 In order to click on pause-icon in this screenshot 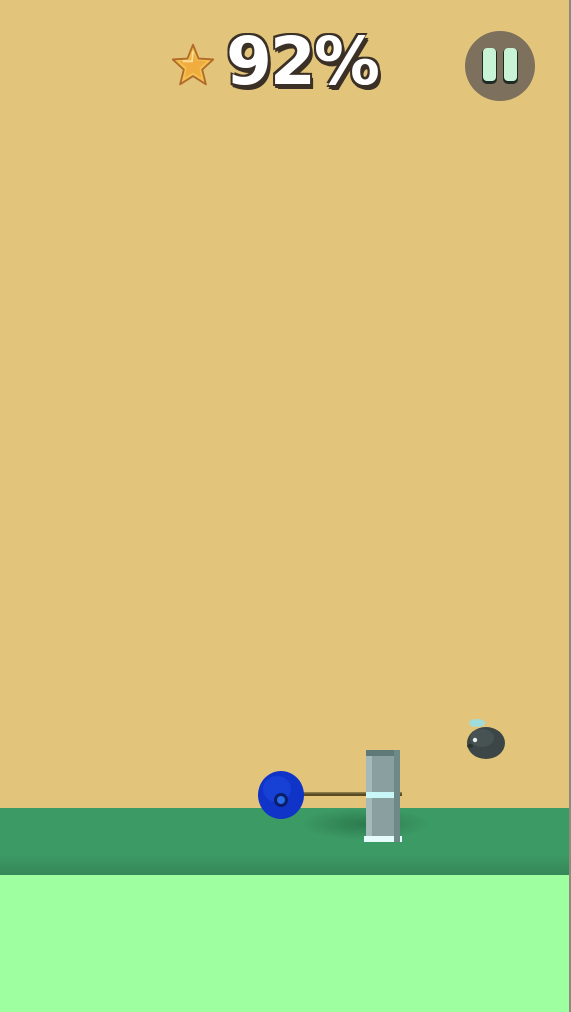, I will do `click(500, 66)`.